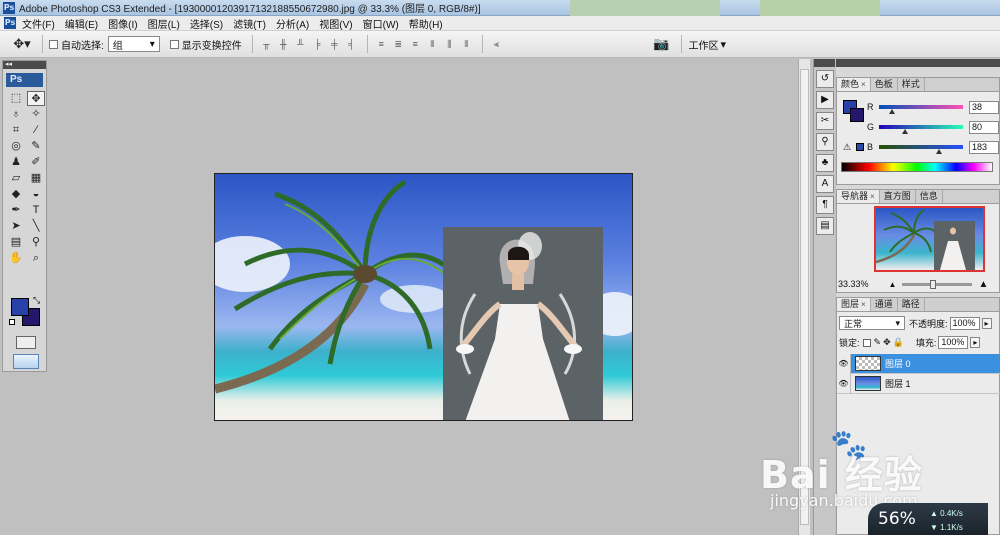  Describe the element at coordinates (283, 44) in the screenshot. I see `align-vcenter-icon: ╫` at that location.